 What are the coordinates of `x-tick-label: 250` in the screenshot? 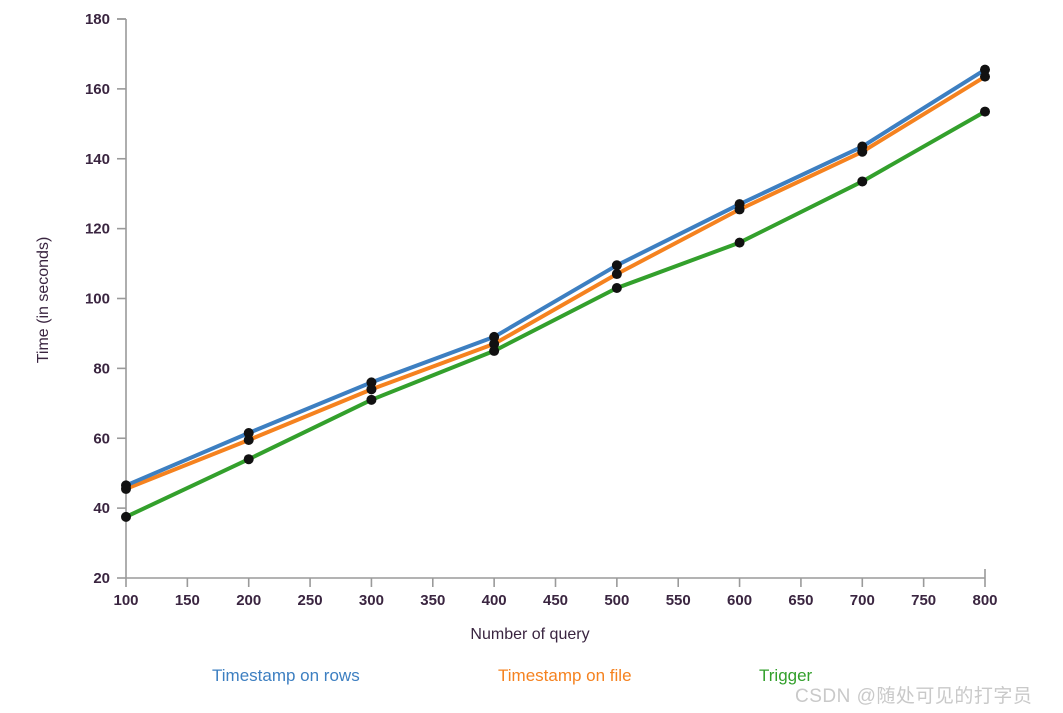 It's located at (310, 600).